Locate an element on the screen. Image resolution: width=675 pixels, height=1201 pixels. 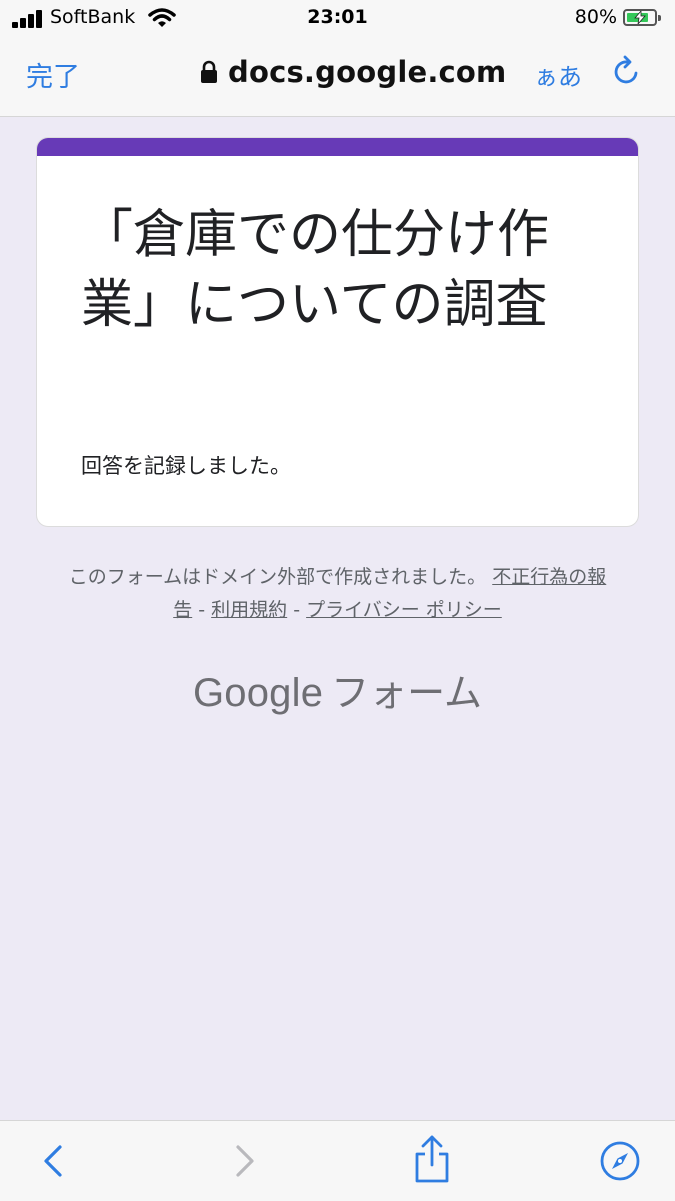
share-icon is located at coordinates (432, 1159).